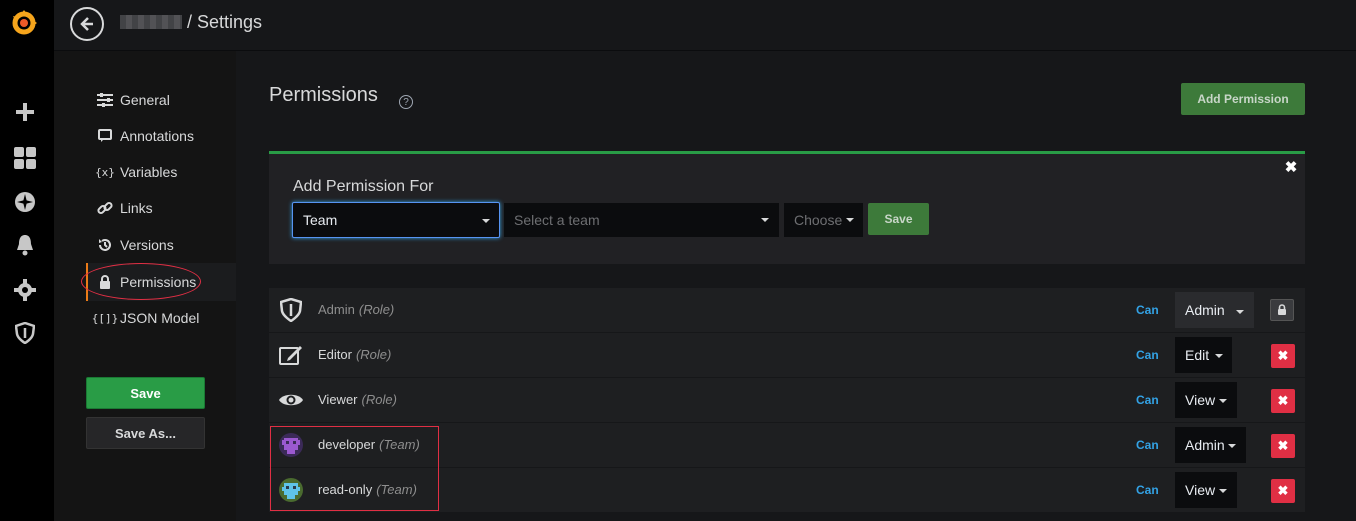 The width and height of the screenshot is (1356, 521). Describe the element at coordinates (27, 260) in the screenshot. I see `side-menu-rail` at that location.